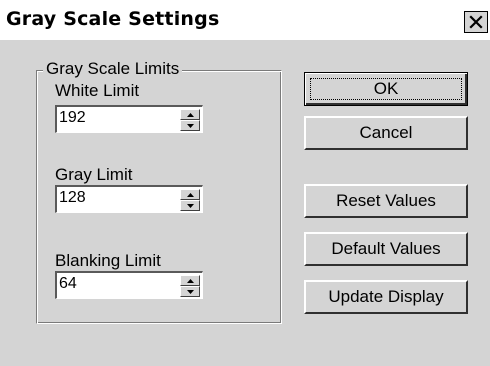 The image size is (490, 366). What do you see at coordinates (129, 285) in the screenshot?
I see `blanking-limit-spinbox: 64` at bounding box center [129, 285].